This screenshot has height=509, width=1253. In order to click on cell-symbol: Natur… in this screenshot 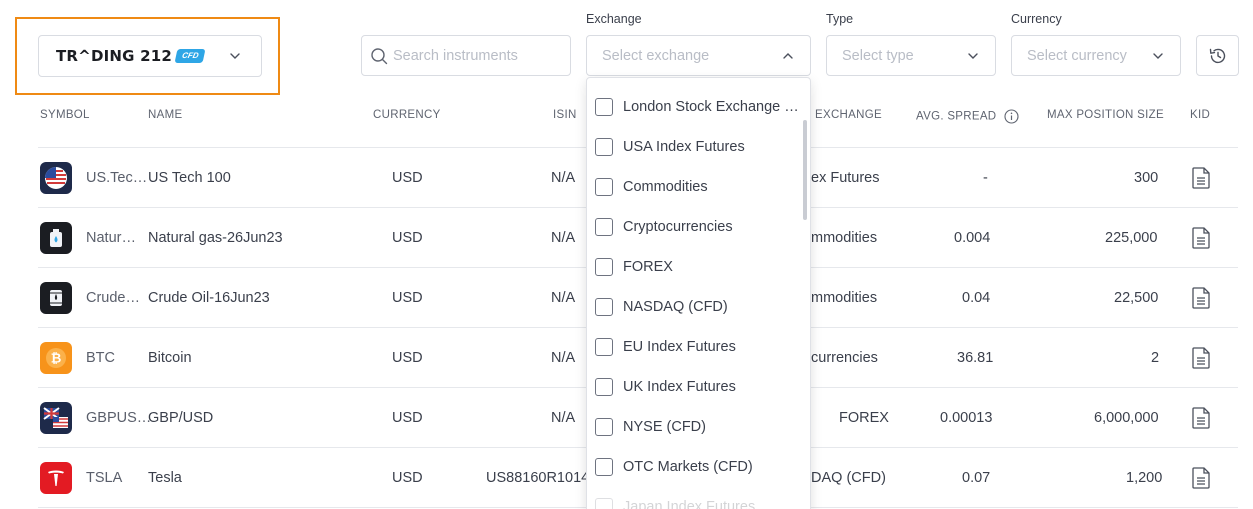, I will do `click(111, 238)`.